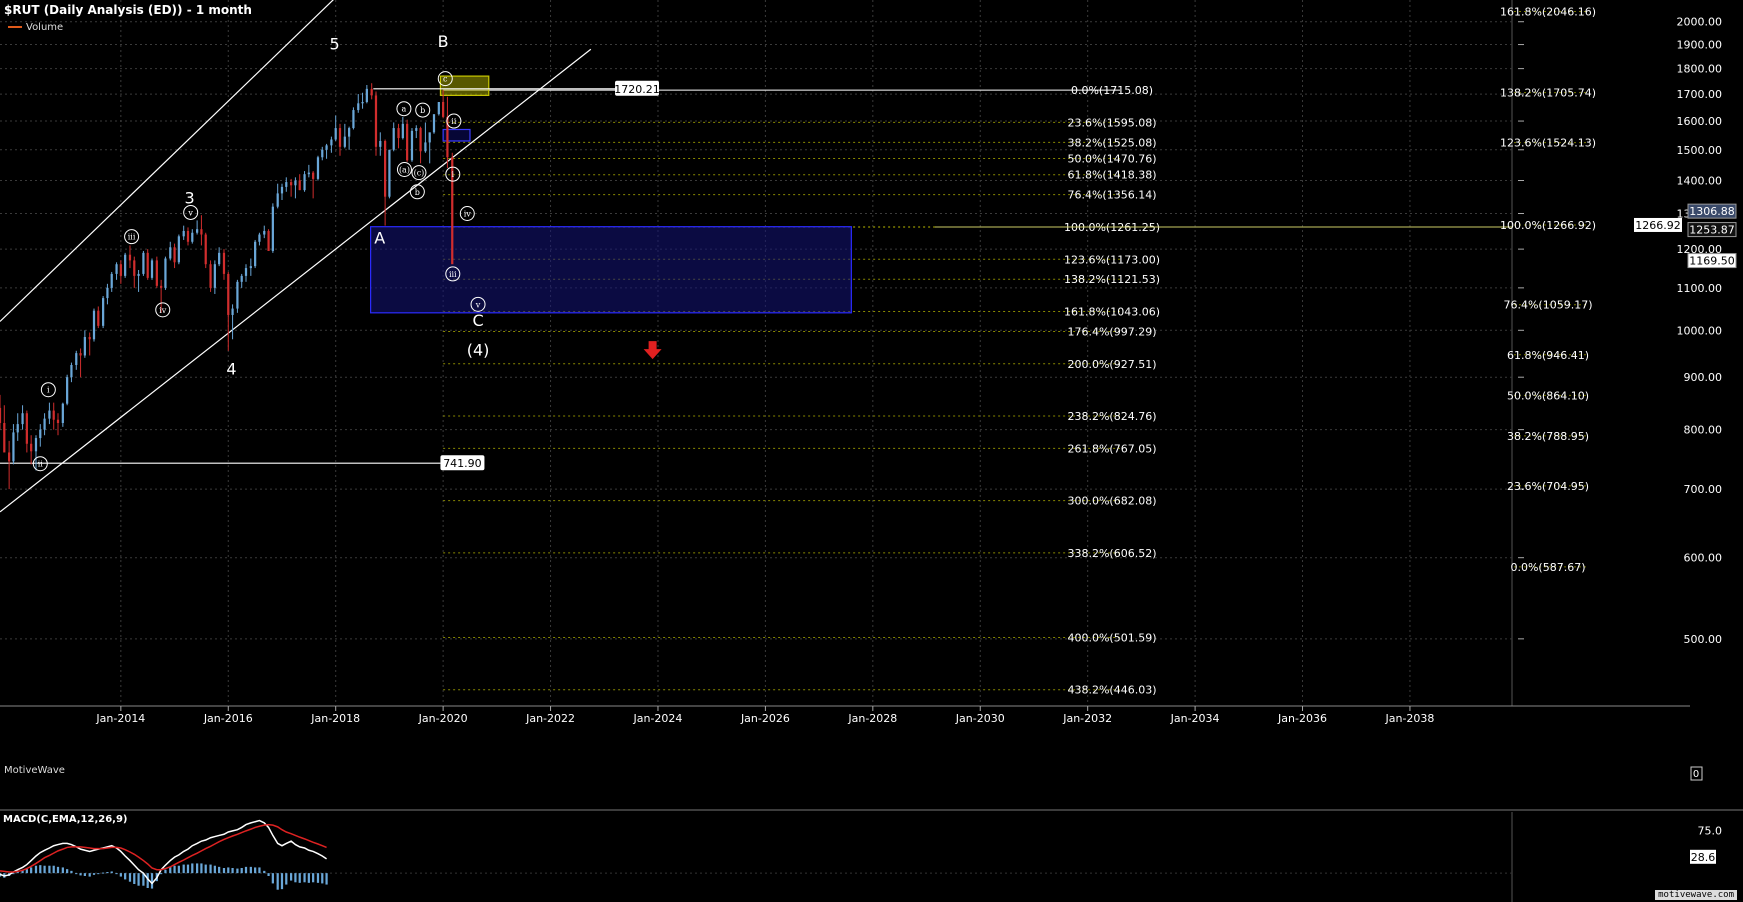 Image resolution: width=1743 pixels, height=902 pixels. What do you see at coordinates (1700, 330) in the screenshot?
I see `y-tick-label: 1000.00` at bounding box center [1700, 330].